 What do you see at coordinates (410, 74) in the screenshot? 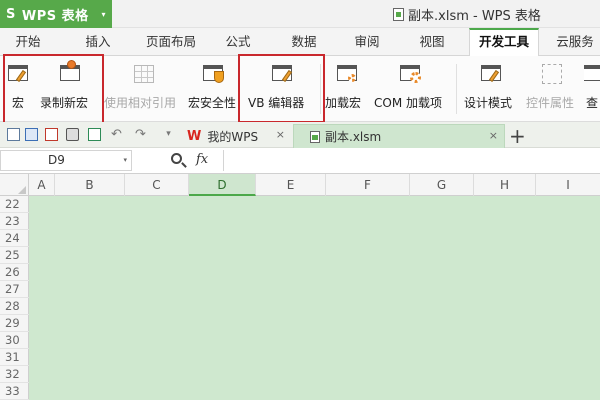
I see `com-addins-icon` at bounding box center [410, 74].